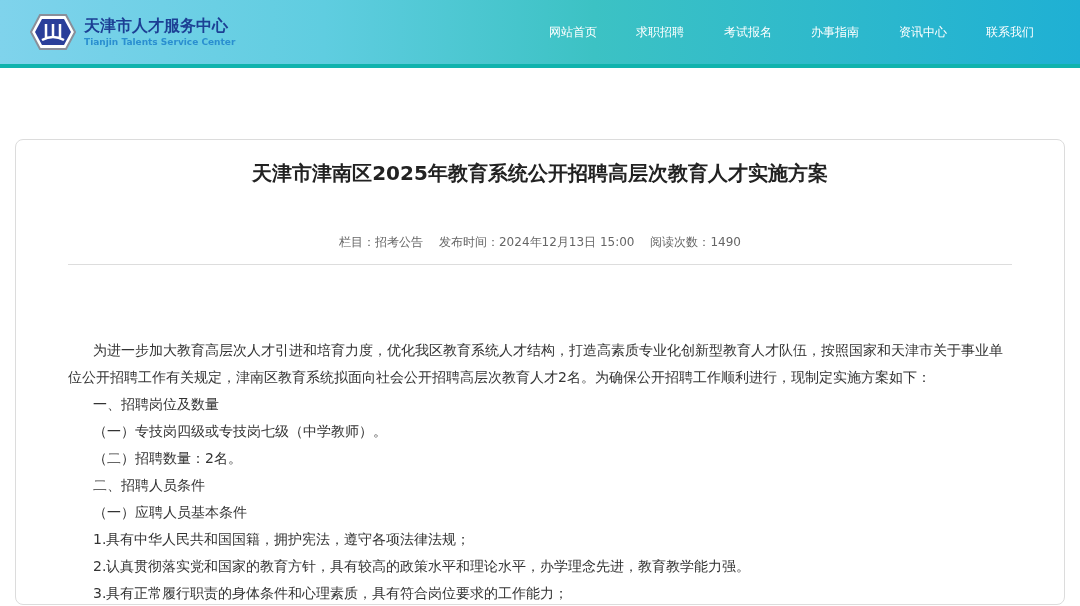 This screenshot has height=606, width=1080. Describe the element at coordinates (923, 32) in the screenshot. I see `nav-link: 资讯中心` at that location.